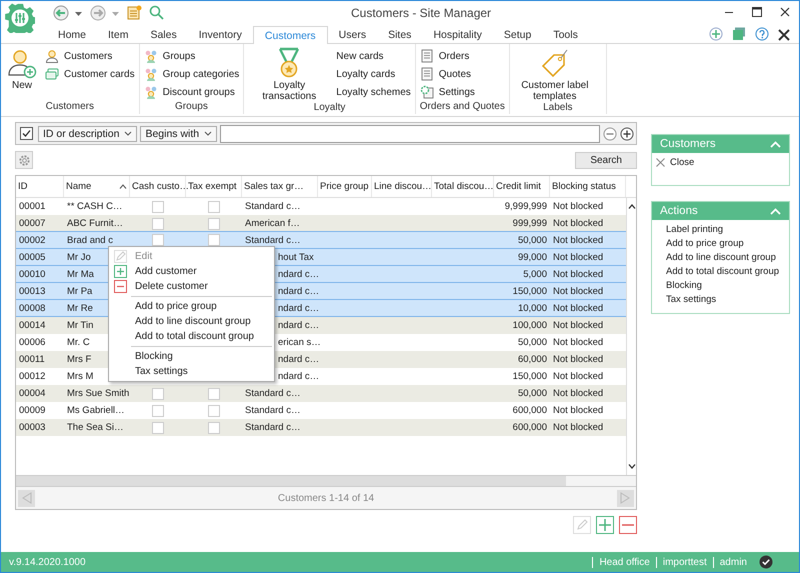 This screenshot has width=800, height=573. What do you see at coordinates (90, 56) in the screenshot?
I see `ribbon-button: Customers` at bounding box center [90, 56].